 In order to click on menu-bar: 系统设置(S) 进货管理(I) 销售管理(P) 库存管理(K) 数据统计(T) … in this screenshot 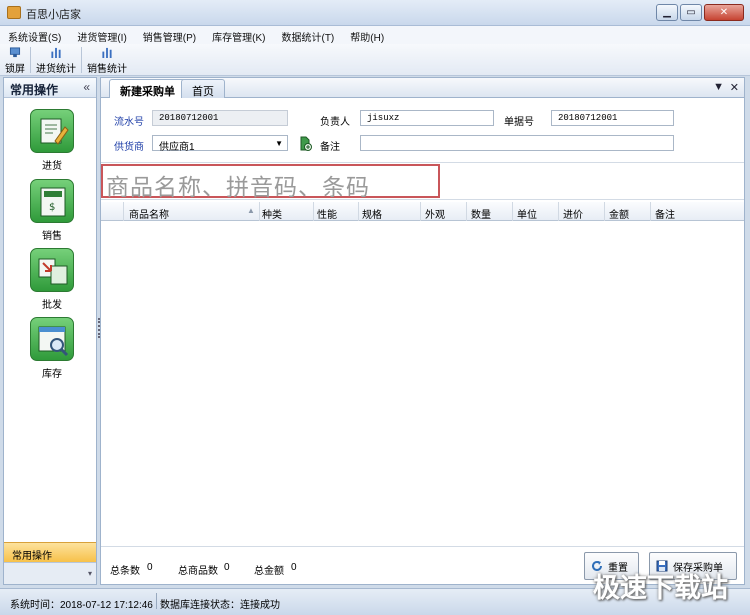, I will do `click(375, 35)`.